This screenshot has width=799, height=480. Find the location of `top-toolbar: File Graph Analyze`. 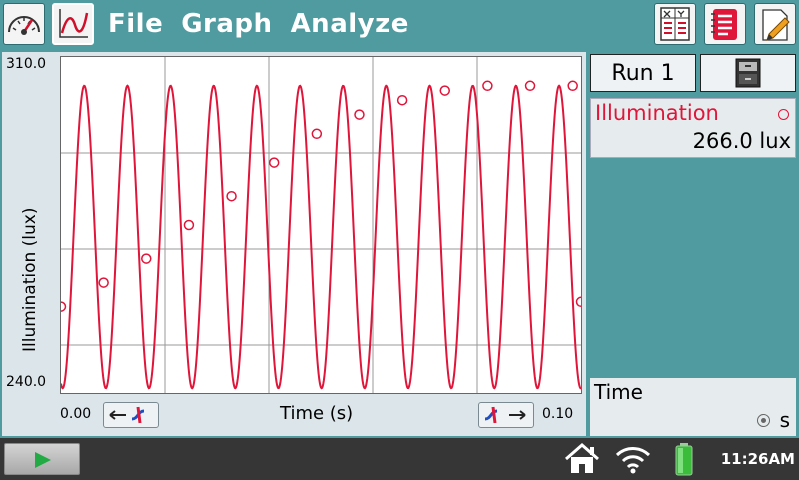

top-toolbar: File Graph Analyze is located at coordinates (399, 24).